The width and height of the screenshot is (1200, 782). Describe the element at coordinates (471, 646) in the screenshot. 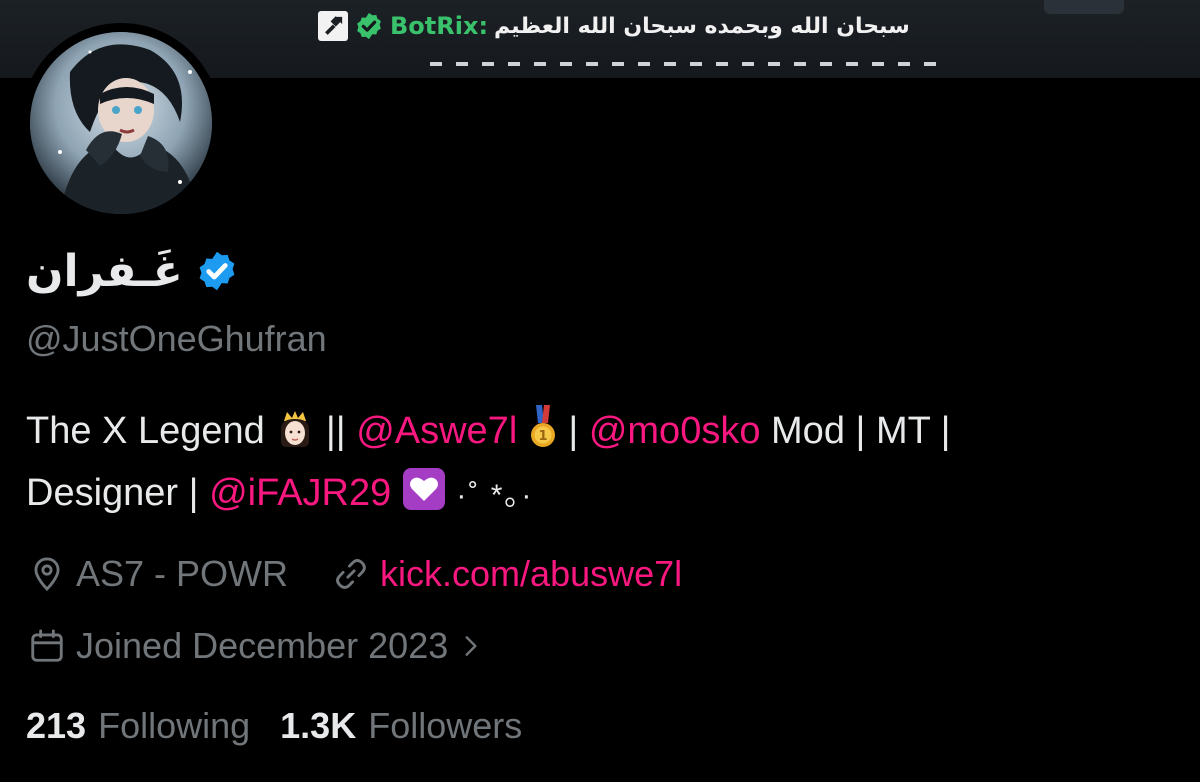

I see `chevron-right-icon` at that location.